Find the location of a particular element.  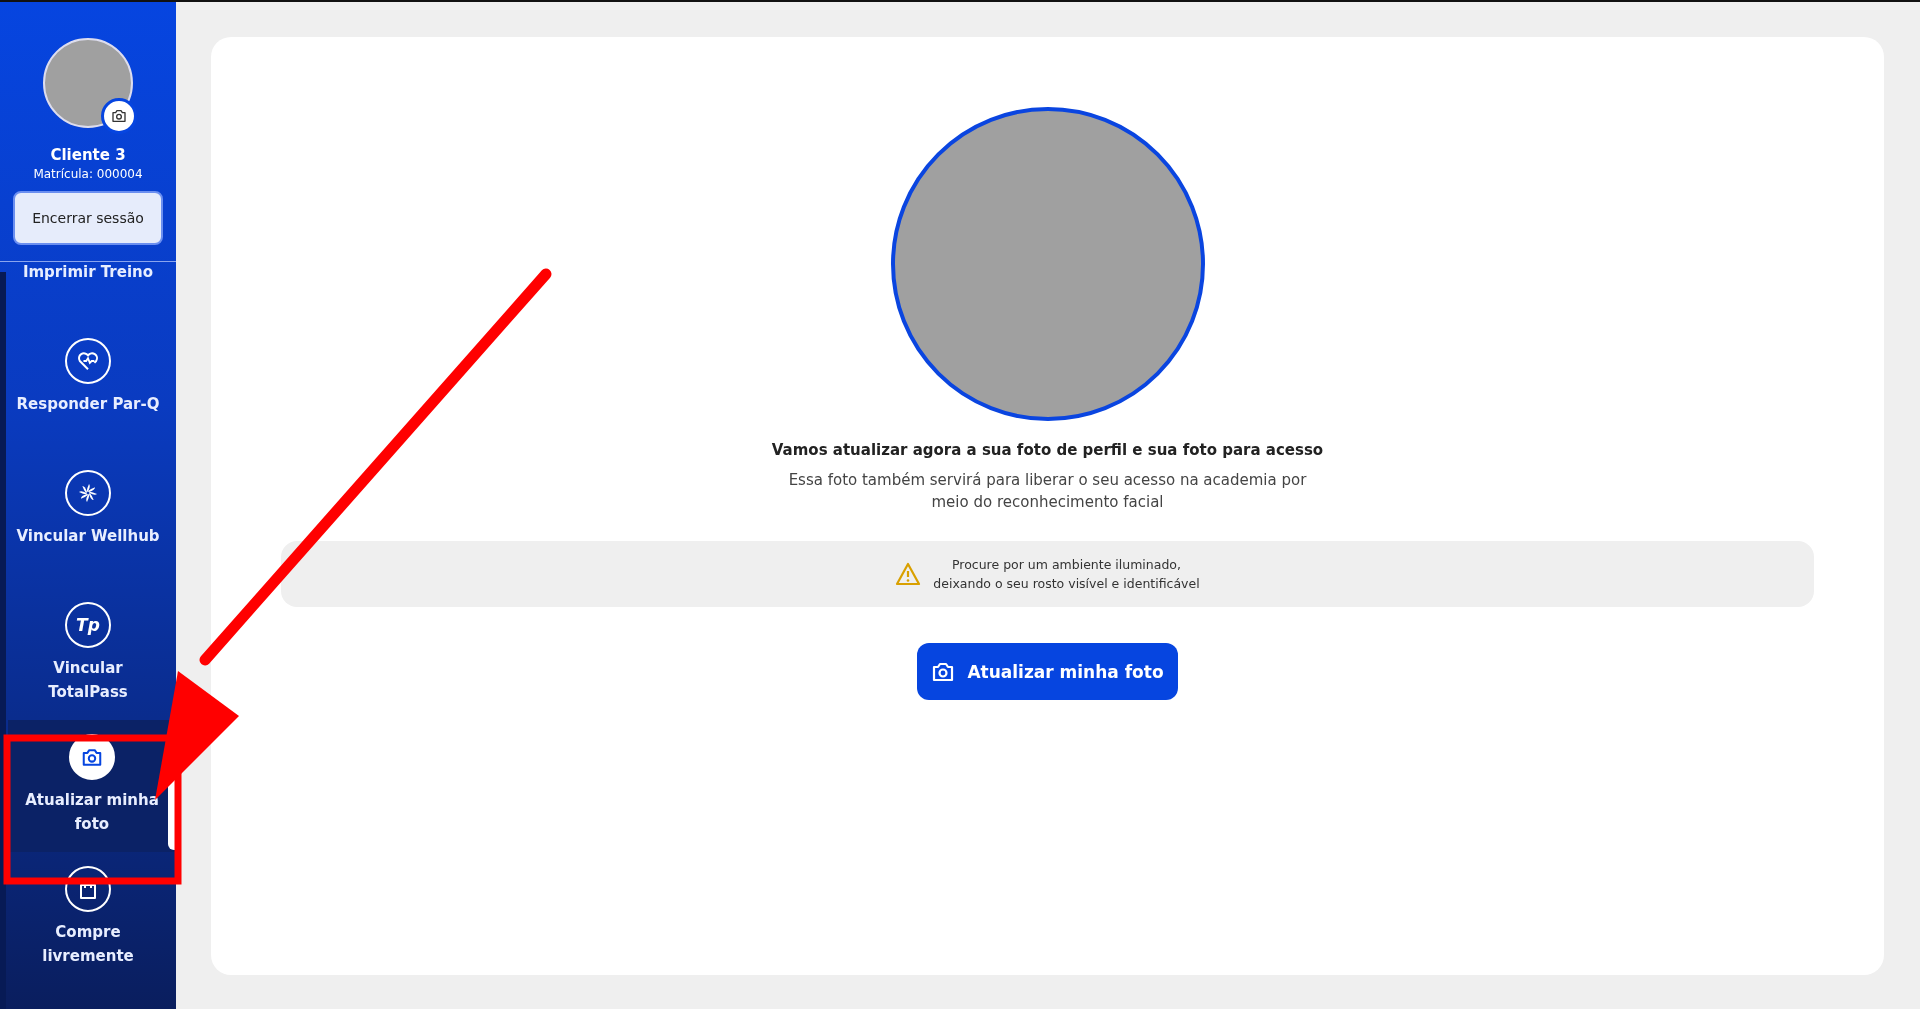

menu-item: Compre livremente is located at coordinates (88, 918).